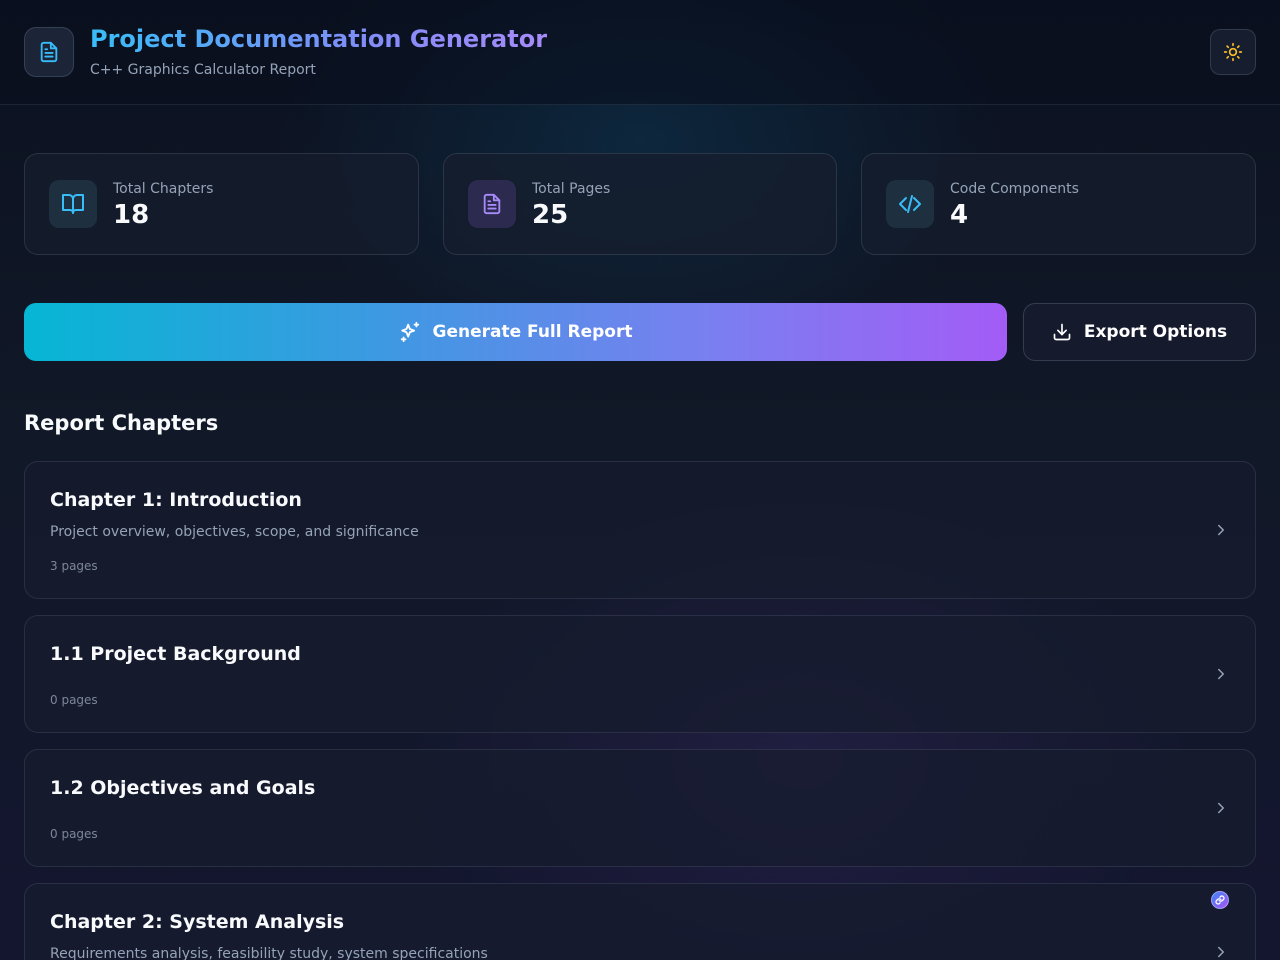  I want to click on app-title: Project Documentation Generator, so click(319, 39).